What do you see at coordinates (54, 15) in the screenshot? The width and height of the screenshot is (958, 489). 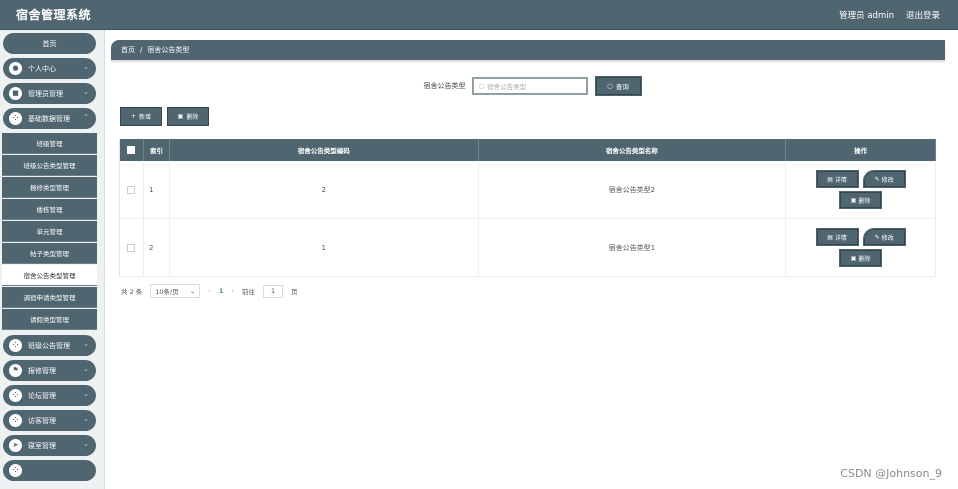 I see `app-title: 宿舍管理系统` at bounding box center [54, 15].